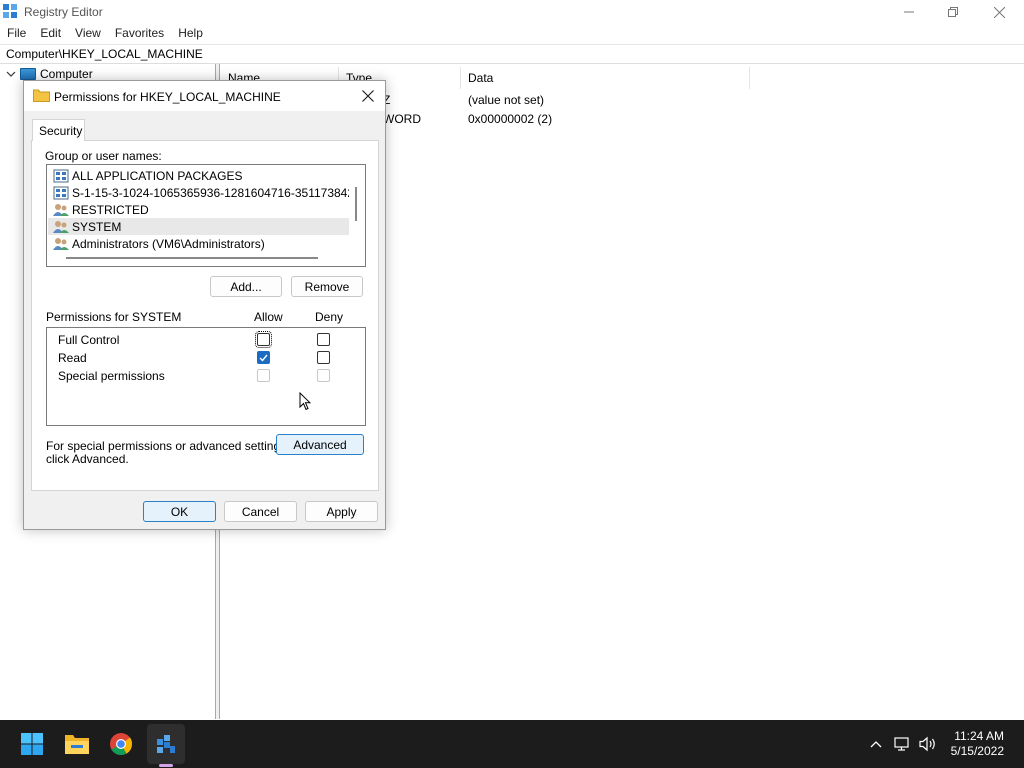 The width and height of the screenshot is (1024, 768). Describe the element at coordinates (28, 74) in the screenshot. I see `computer-icon` at that location.